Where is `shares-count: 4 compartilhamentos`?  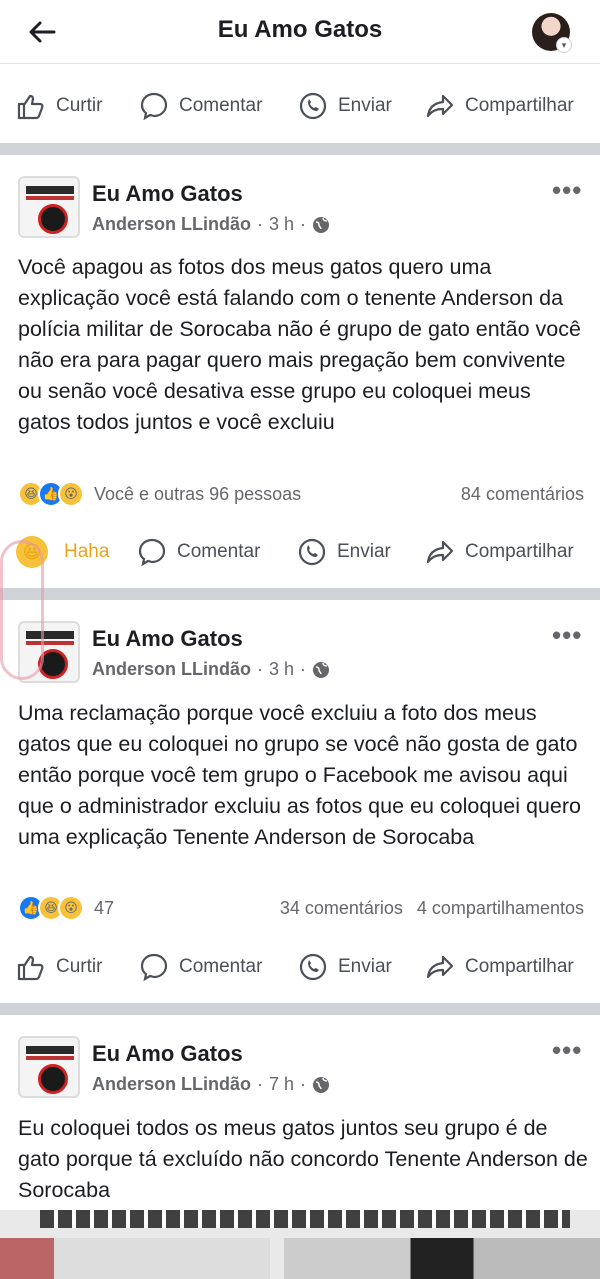
shares-count: 4 compartilhamentos is located at coordinates (500, 908).